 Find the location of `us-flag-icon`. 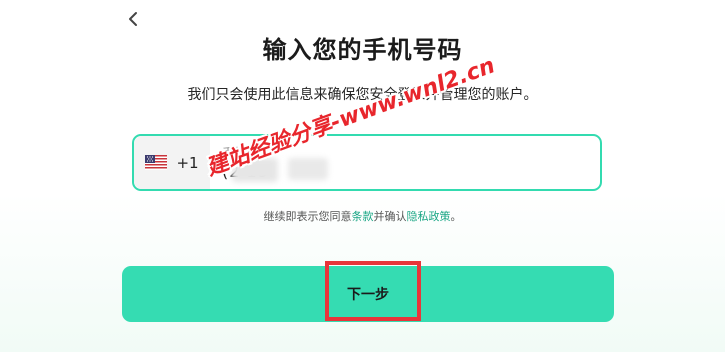

us-flag-icon is located at coordinates (156, 162).